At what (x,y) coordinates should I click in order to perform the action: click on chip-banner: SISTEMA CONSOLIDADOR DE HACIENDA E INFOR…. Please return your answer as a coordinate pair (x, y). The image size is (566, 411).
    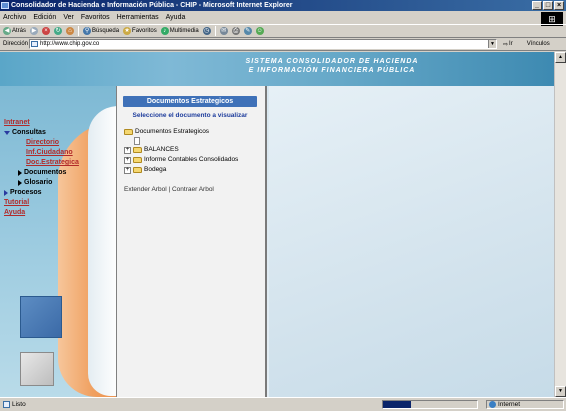
    Looking at the image, I should click on (283, 69).